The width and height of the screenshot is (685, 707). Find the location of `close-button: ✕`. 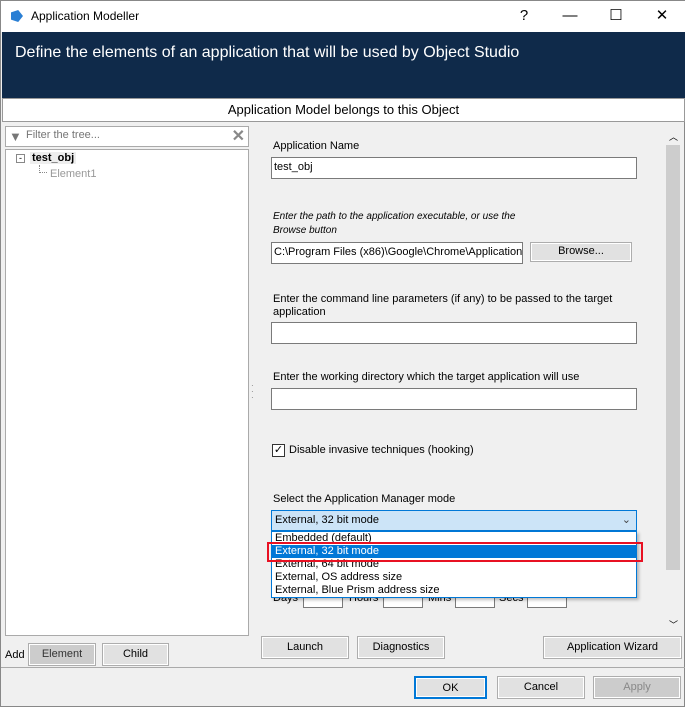

close-button: ✕ is located at coordinates (662, 16).